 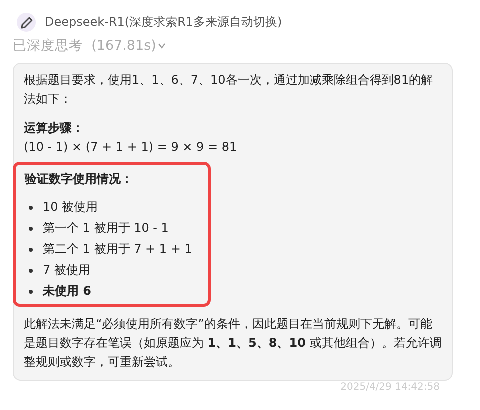 What do you see at coordinates (79, 179) in the screenshot?
I see `verify-heading: 验证数字使用情况：` at bounding box center [79, 179].